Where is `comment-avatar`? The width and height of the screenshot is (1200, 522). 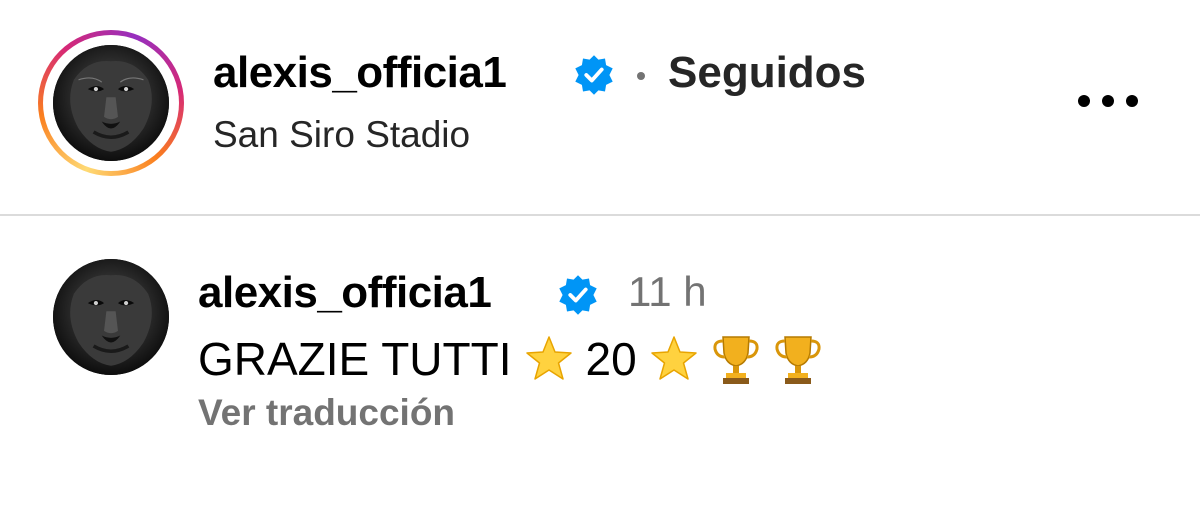
comment-avatar is located at coordinates (111, 317).